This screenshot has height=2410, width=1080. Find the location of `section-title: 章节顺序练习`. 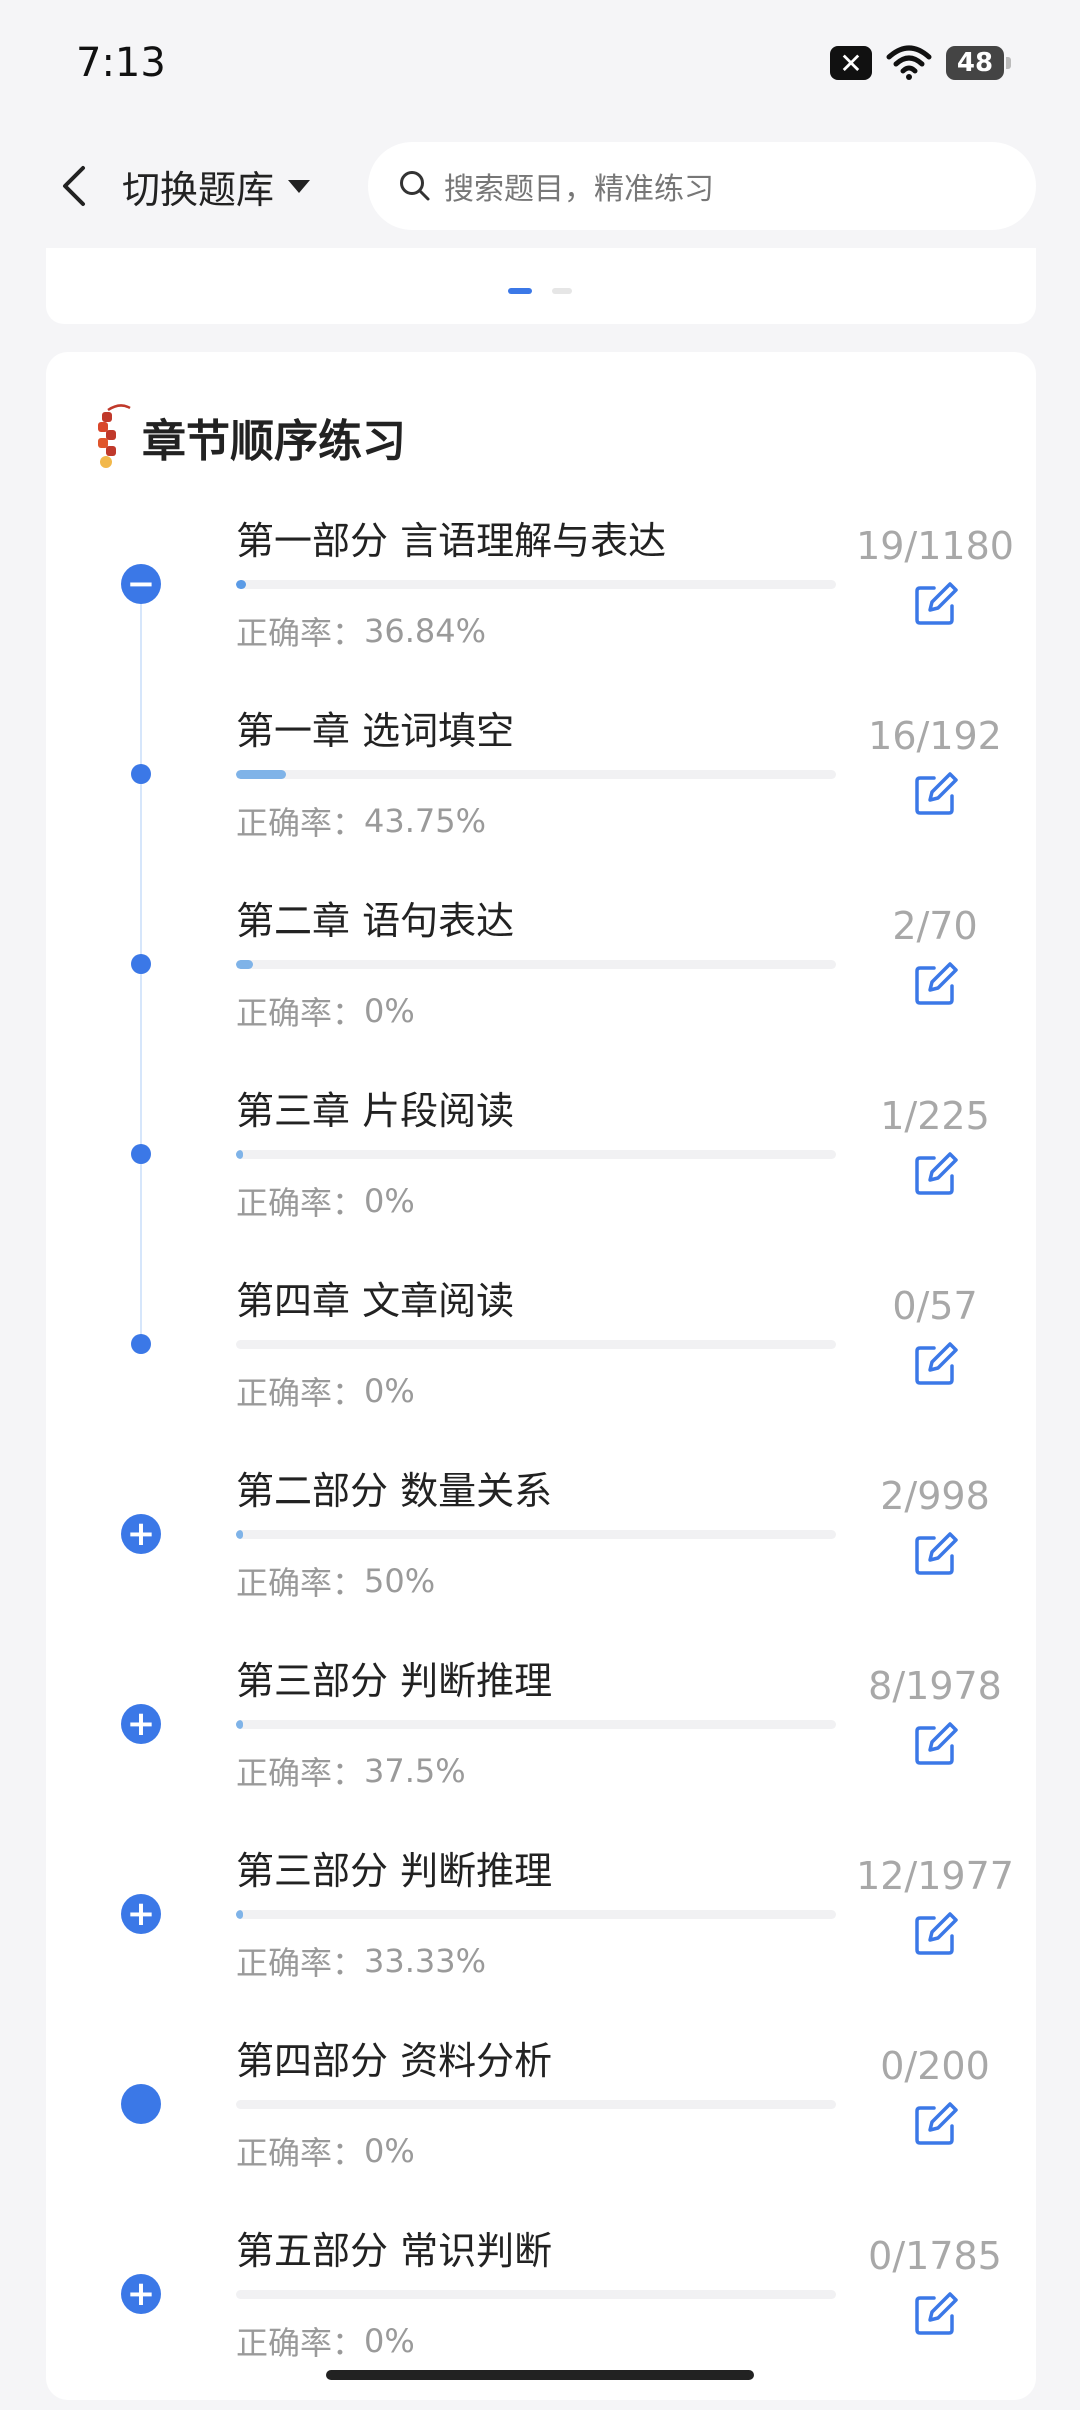

section-title: 章节顺序练习 is located at coordinates (274, 441).